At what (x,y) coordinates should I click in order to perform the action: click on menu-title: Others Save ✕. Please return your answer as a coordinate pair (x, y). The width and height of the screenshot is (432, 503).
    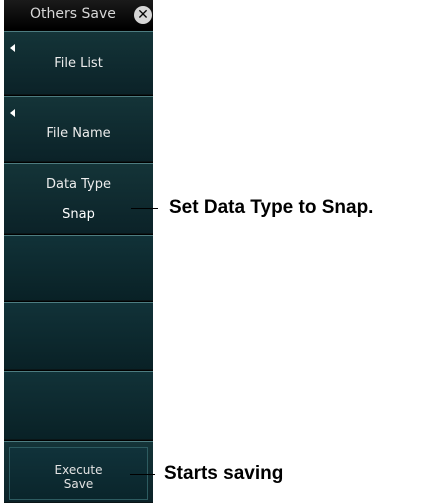
    Looking at the image, I should click on (78, 14).